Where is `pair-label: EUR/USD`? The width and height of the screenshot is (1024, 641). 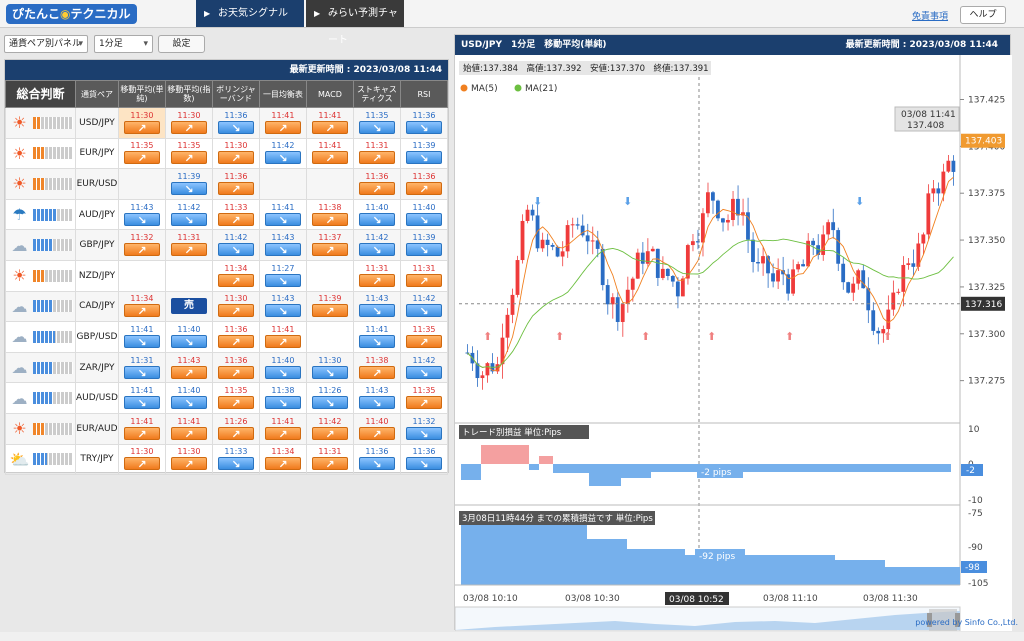 pair-label: EUR/USD is located at coordinates (97, 184).